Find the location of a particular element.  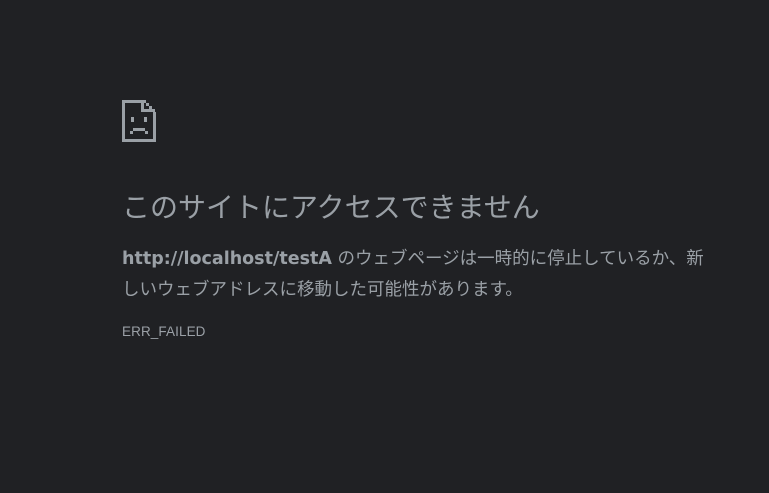

sad-page-icon is located at coordinates (139, 121).